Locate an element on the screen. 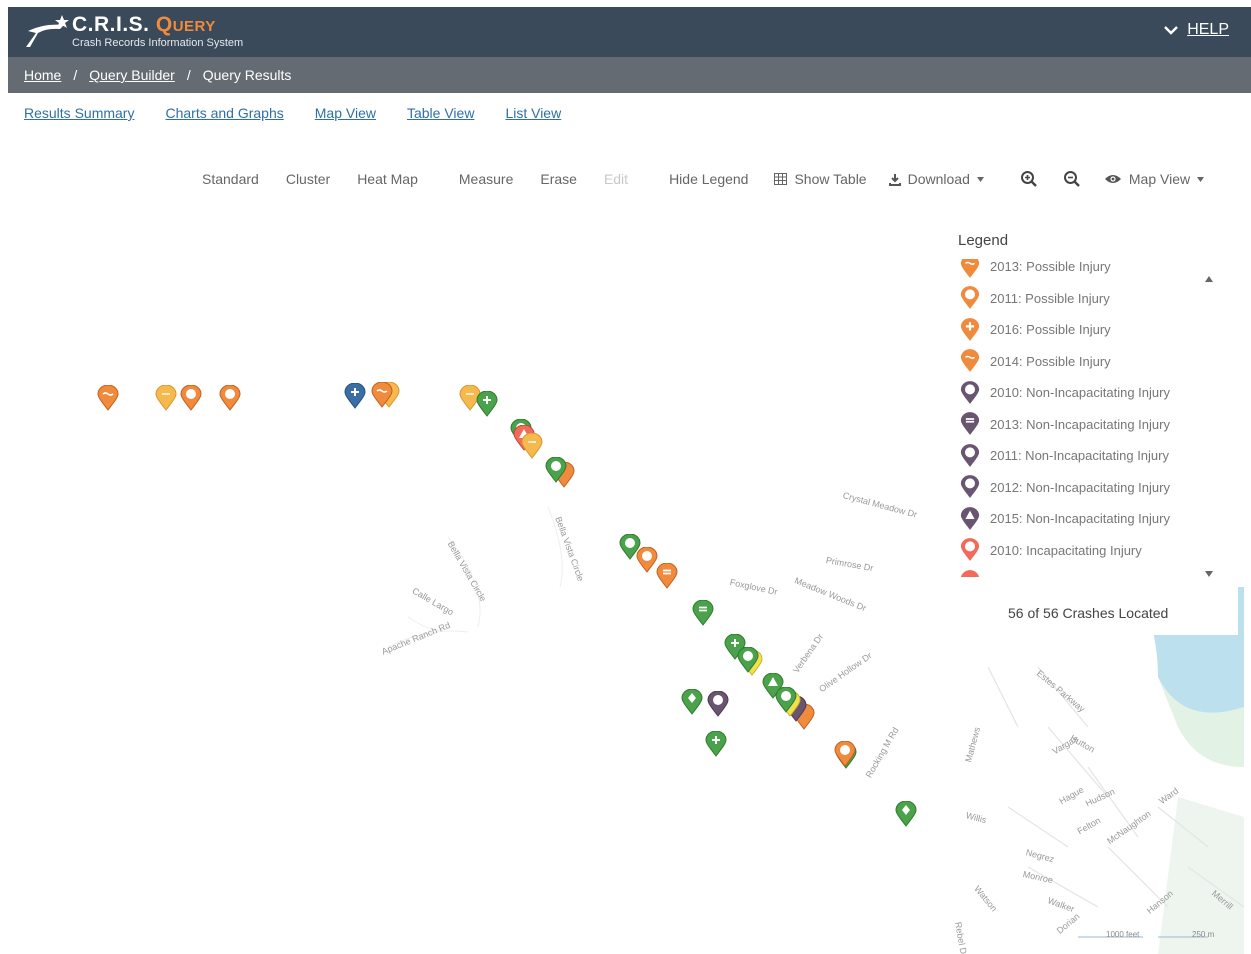 This screenshot has height=954, width=1251. legend-label: 2014: Possible Injury is located at coordinates (1050, 361).